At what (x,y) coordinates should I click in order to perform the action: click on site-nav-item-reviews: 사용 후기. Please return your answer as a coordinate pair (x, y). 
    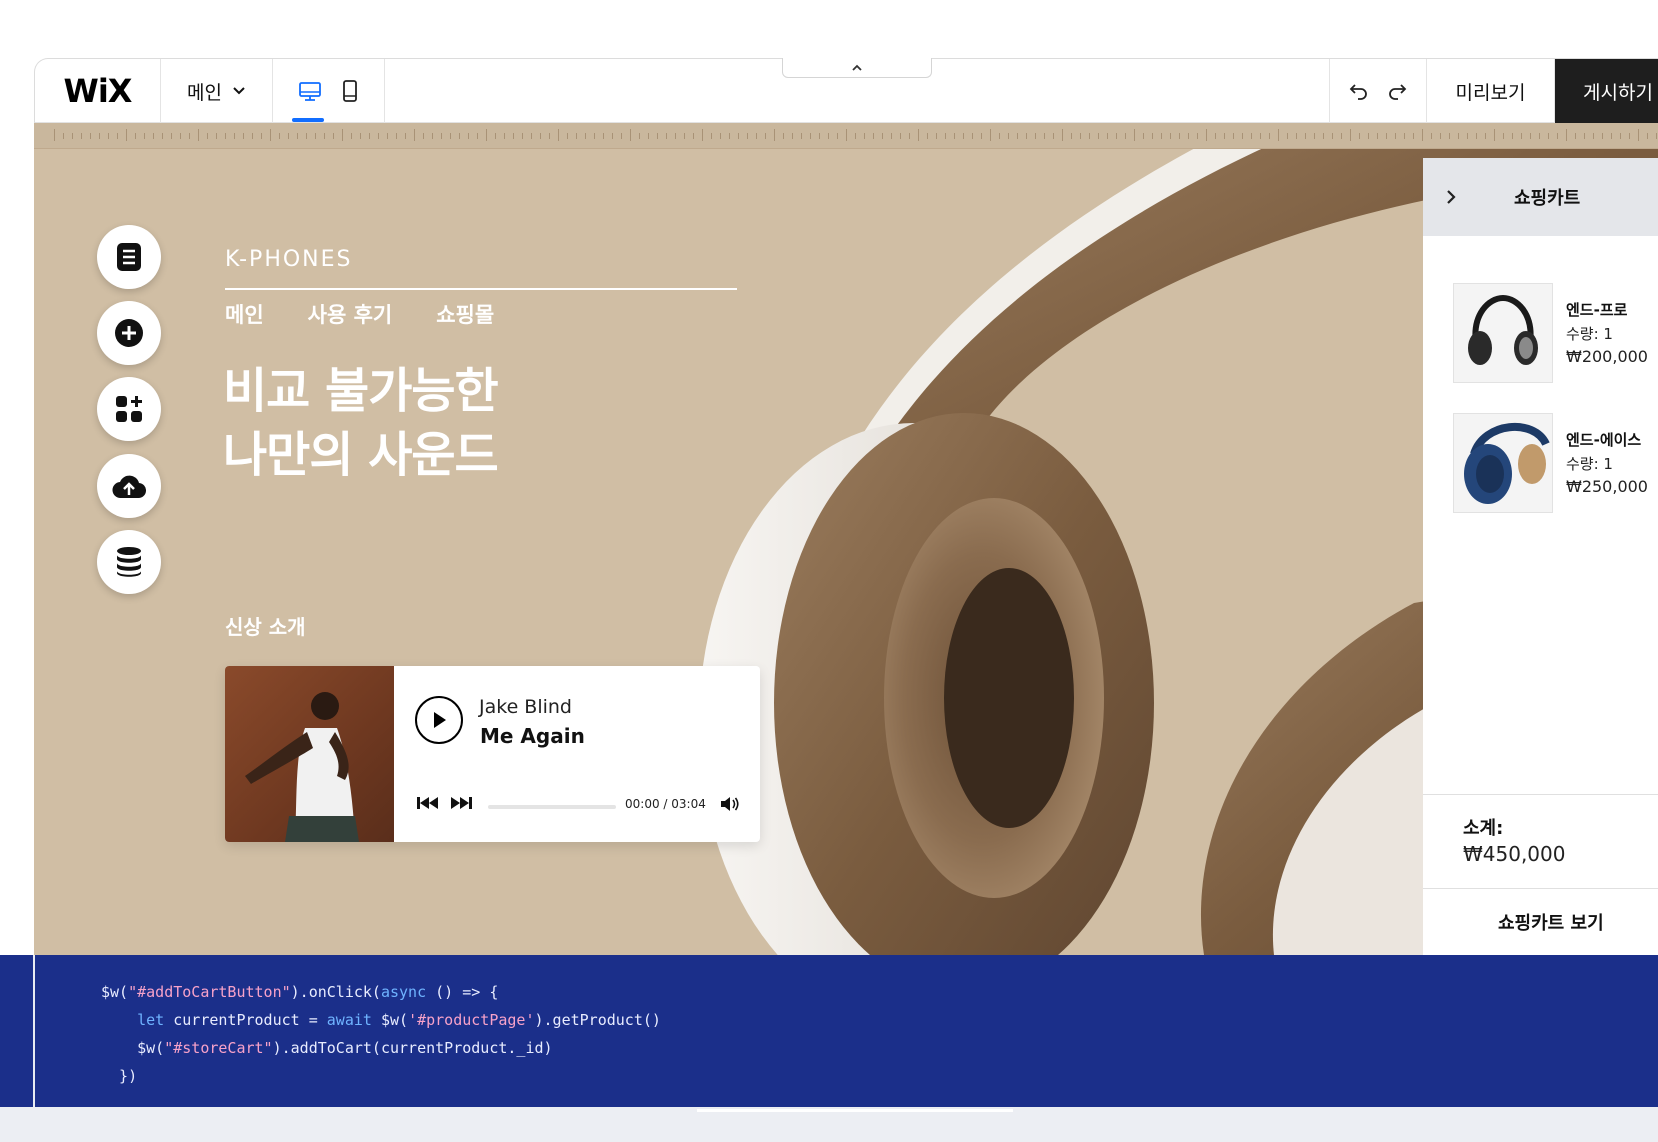
    Looking at the image, I should click on (350, 314).